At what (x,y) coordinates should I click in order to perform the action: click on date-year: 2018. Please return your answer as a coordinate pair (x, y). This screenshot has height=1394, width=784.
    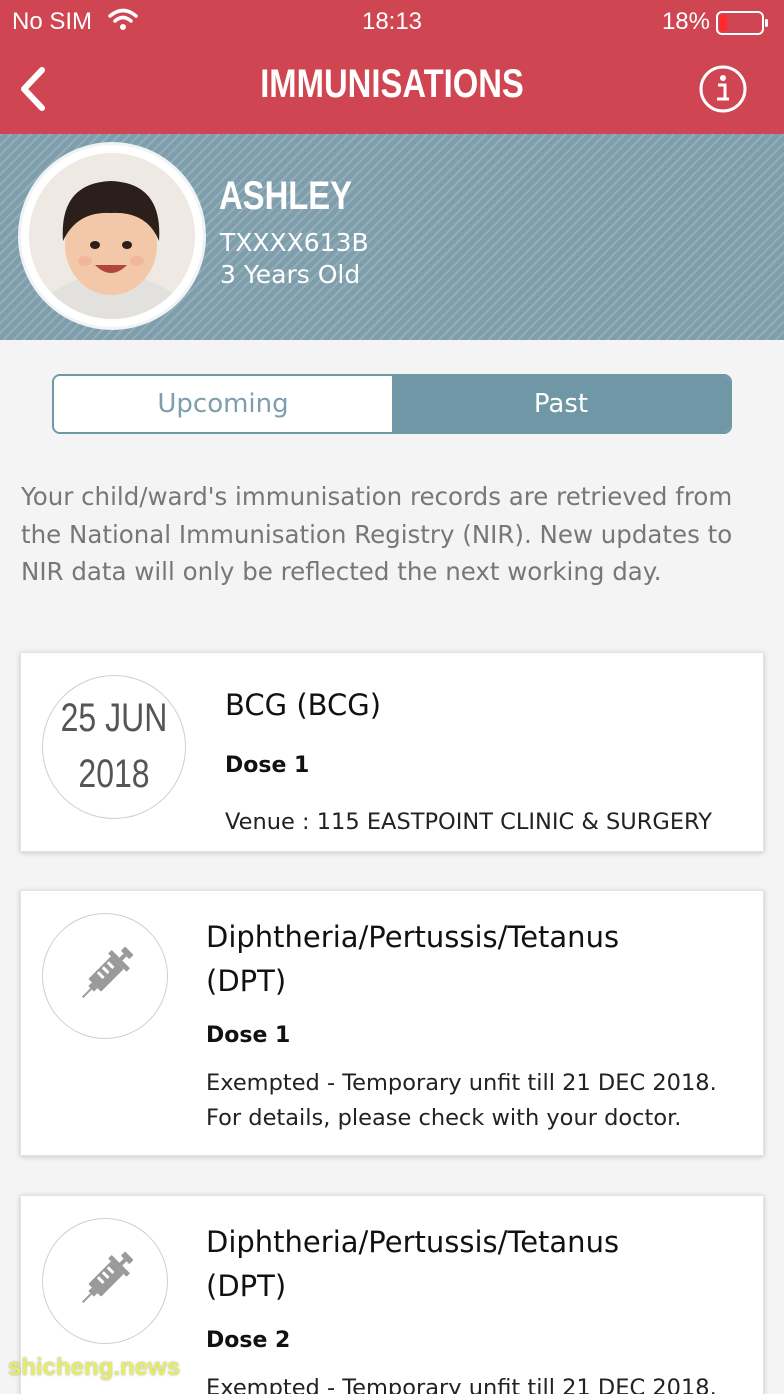
    Looking at the image, I should click on (114, 774).